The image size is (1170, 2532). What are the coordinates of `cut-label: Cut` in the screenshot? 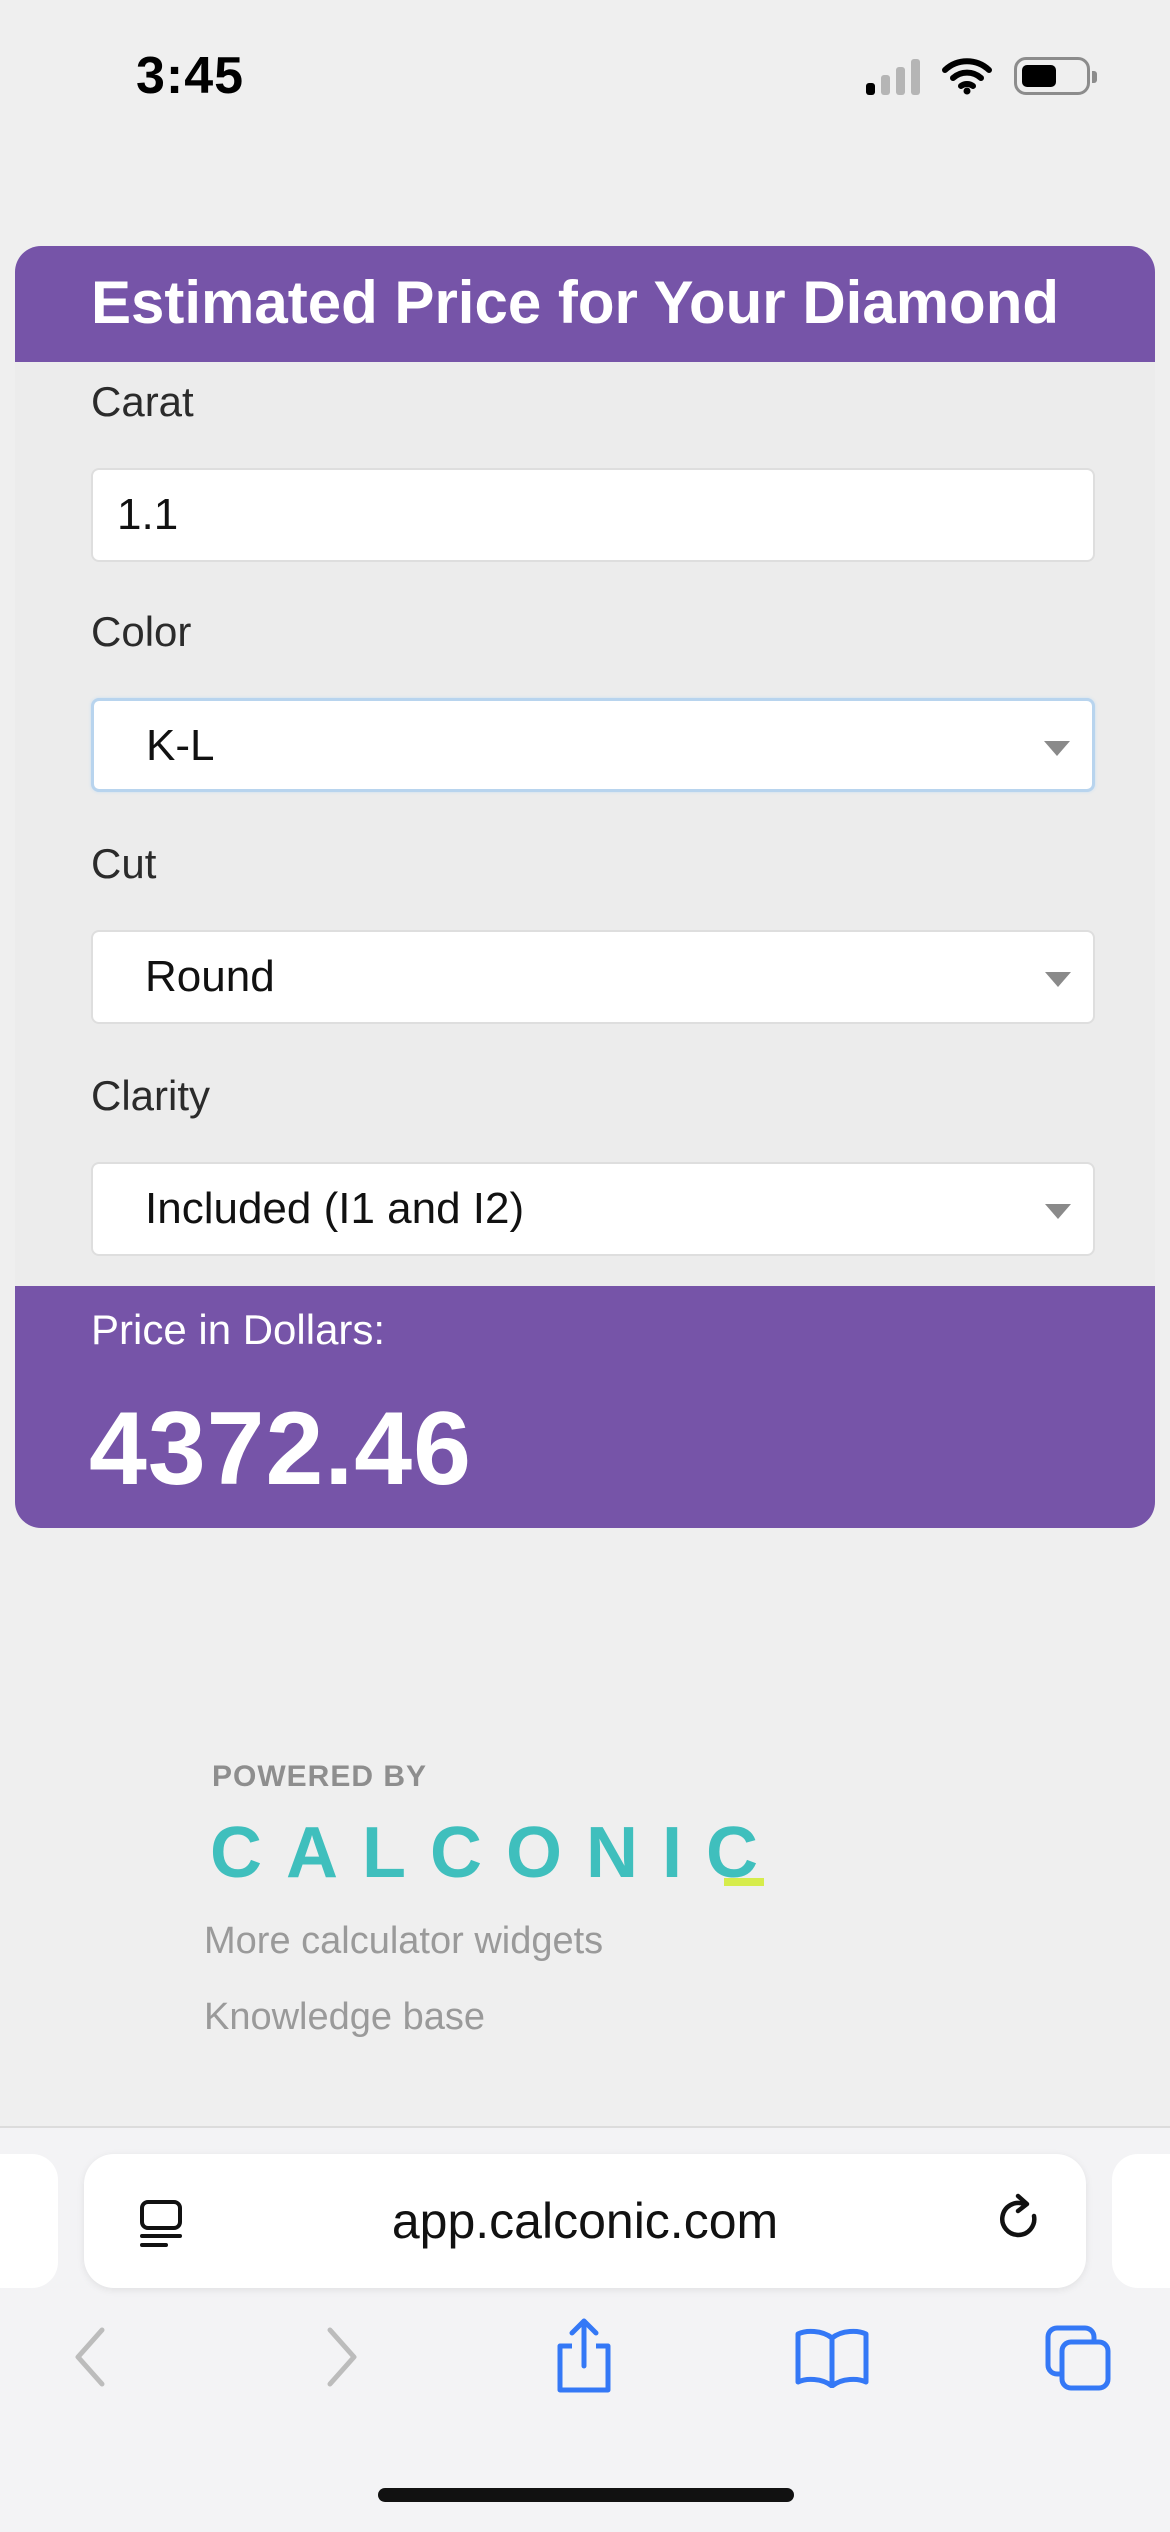 It's located at (124, 863).